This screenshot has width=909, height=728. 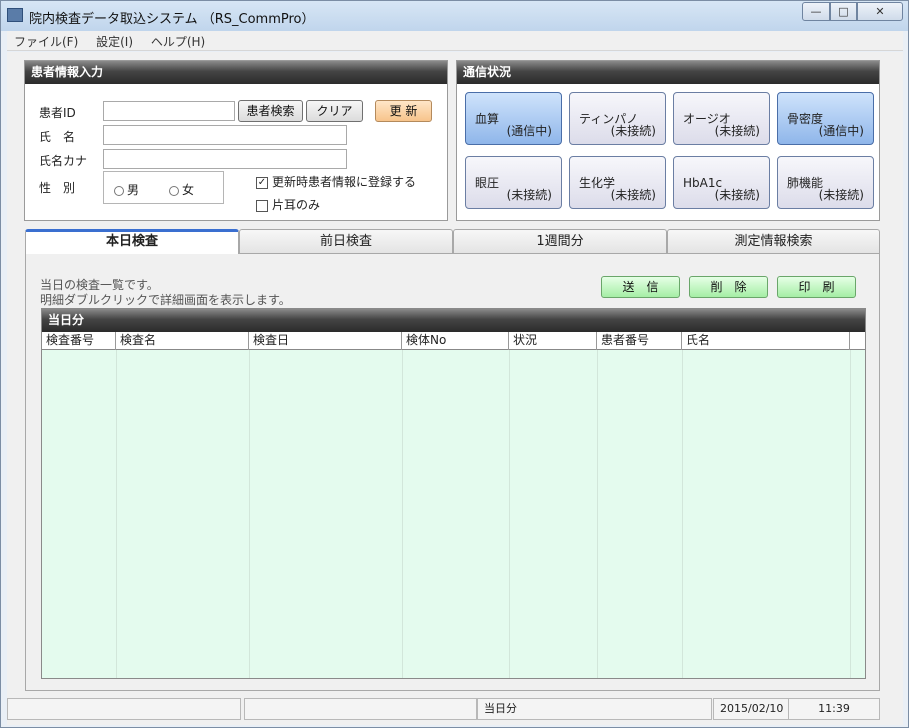 I want to click on grid-header-row: 検査番号 検査名 検査日 検体No 状況 患者番号 氏名, so click(x=453, y=341).